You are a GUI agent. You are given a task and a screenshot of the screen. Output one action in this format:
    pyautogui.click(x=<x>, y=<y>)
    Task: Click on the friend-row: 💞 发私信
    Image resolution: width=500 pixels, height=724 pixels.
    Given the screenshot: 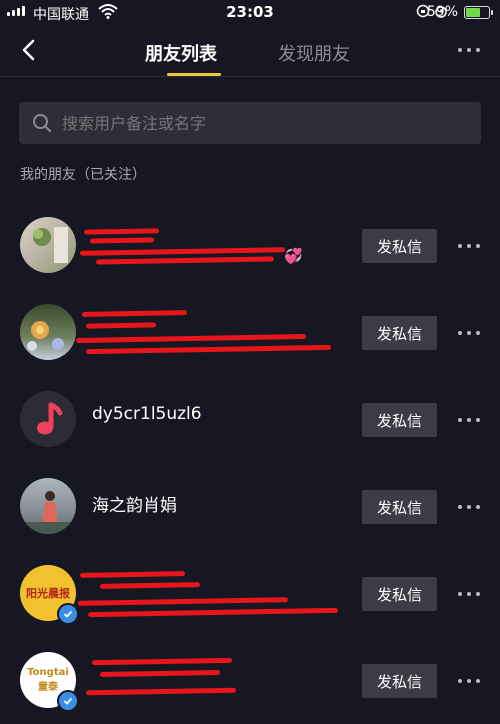 What is the action you would take?
    pyautogui.click(x=250, y=245)
    